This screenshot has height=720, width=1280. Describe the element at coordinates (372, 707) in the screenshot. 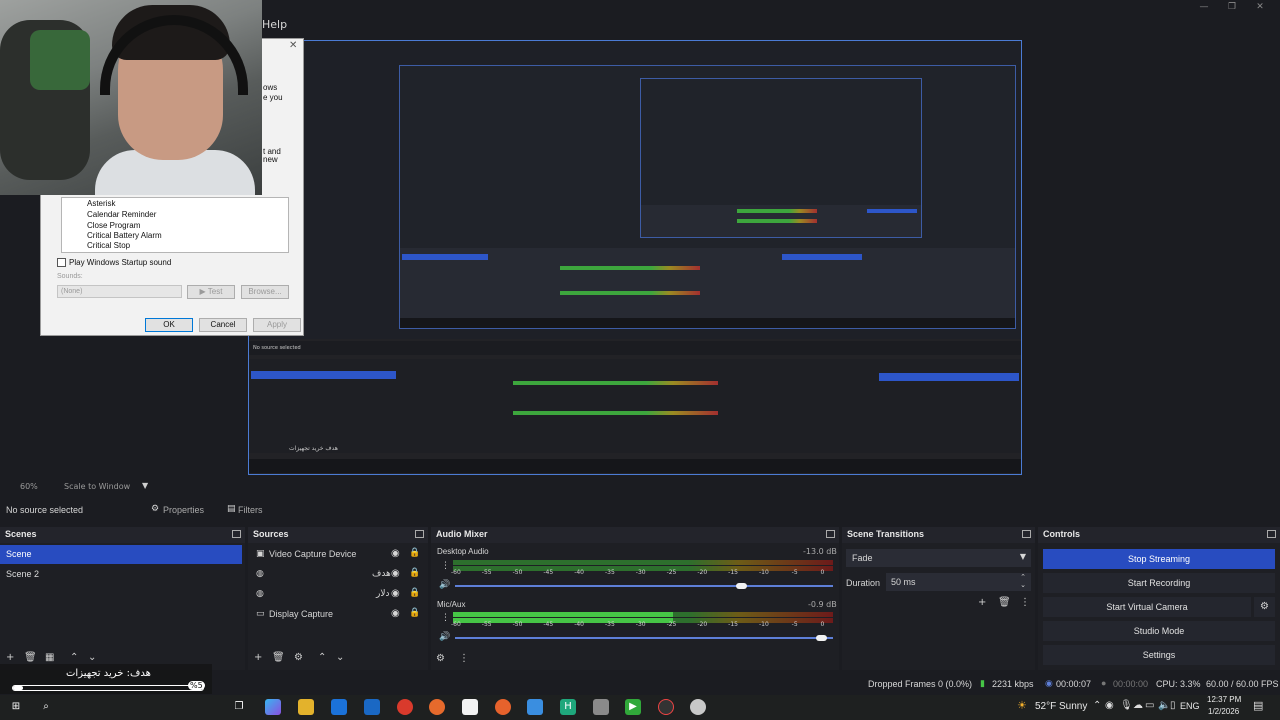

I see `mail-icon` at that location.